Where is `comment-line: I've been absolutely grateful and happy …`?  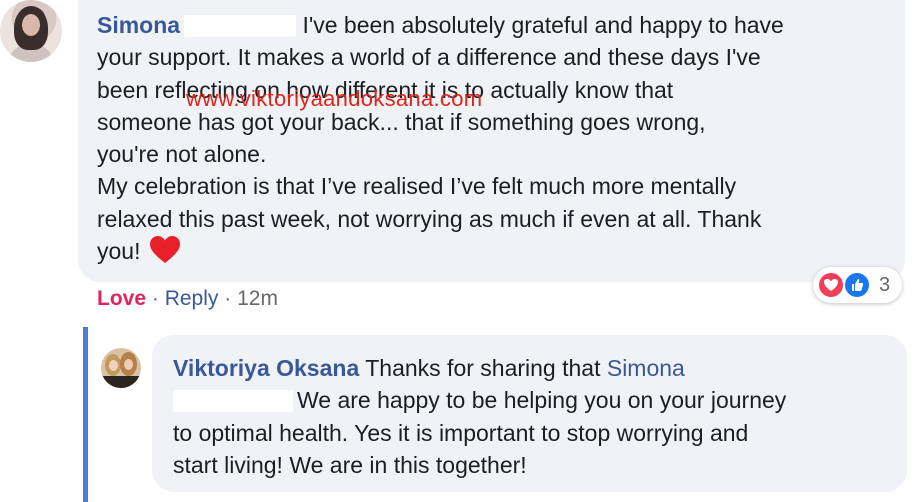
comment-line: I've been absolutely grateful and happy … is located at coordinates (543, 25).